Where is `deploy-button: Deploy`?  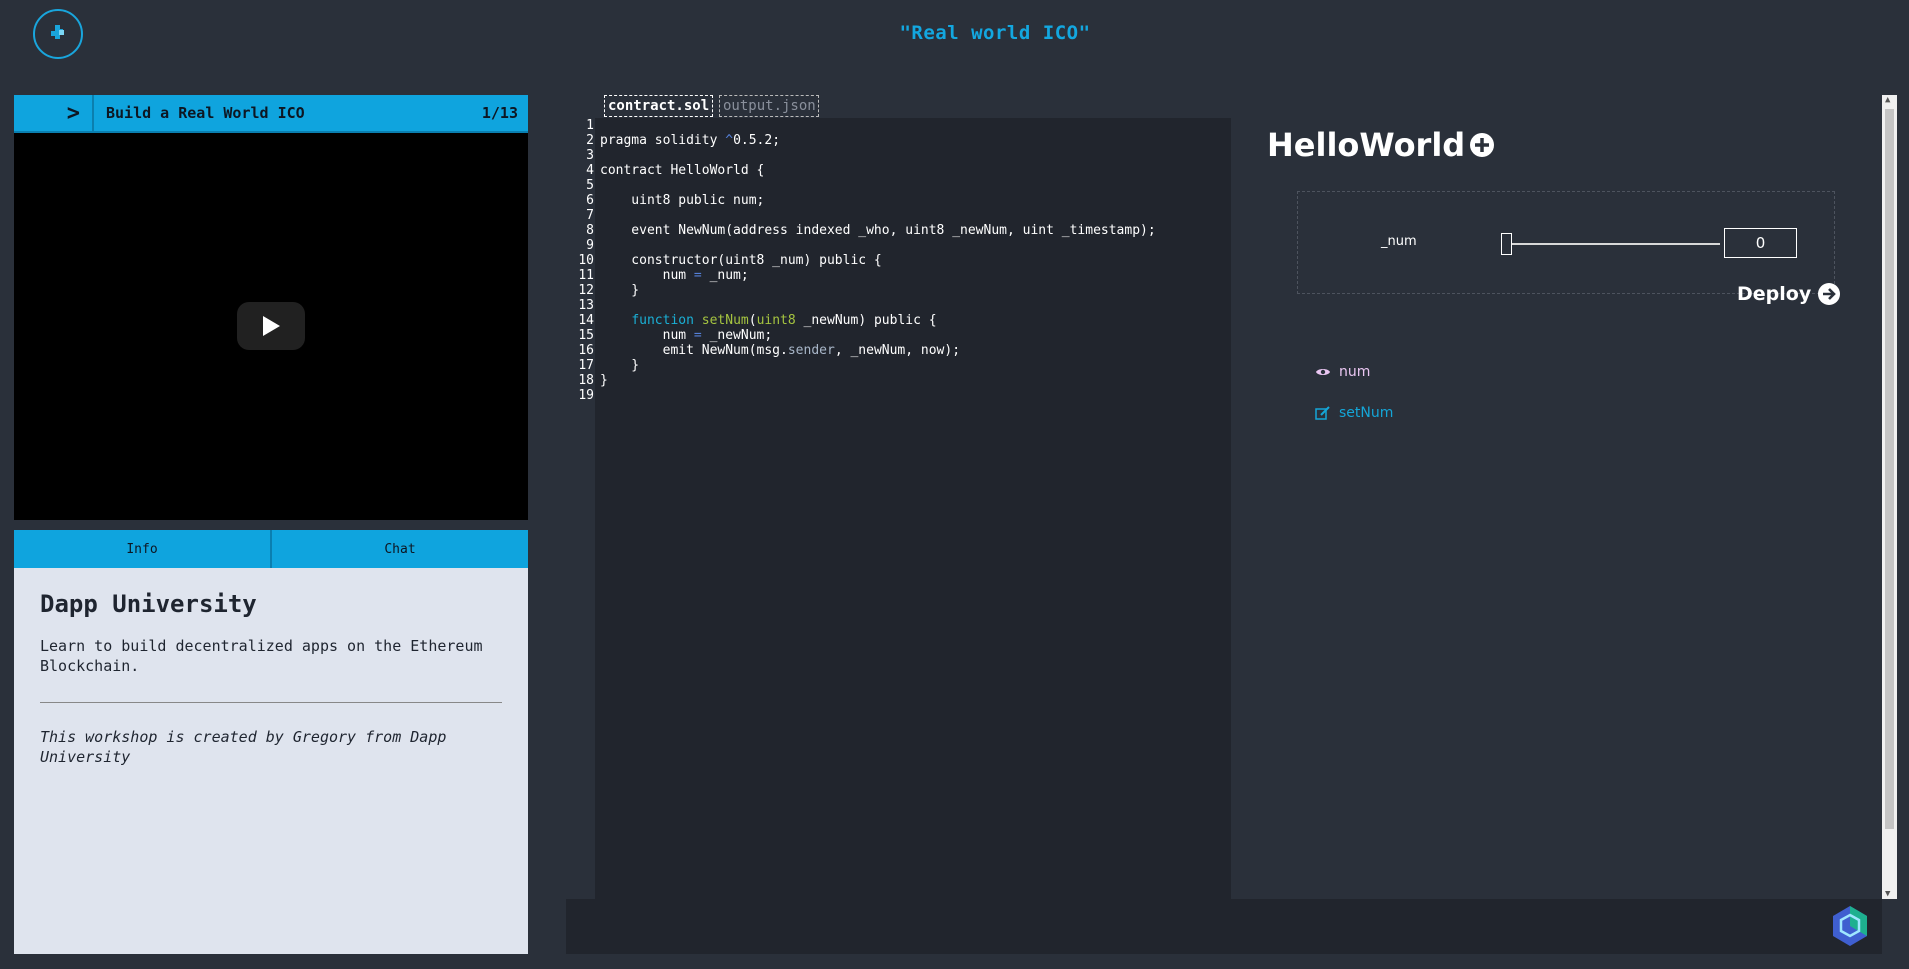
deploy-button: Deploy is located at coordinates (1789, 294).